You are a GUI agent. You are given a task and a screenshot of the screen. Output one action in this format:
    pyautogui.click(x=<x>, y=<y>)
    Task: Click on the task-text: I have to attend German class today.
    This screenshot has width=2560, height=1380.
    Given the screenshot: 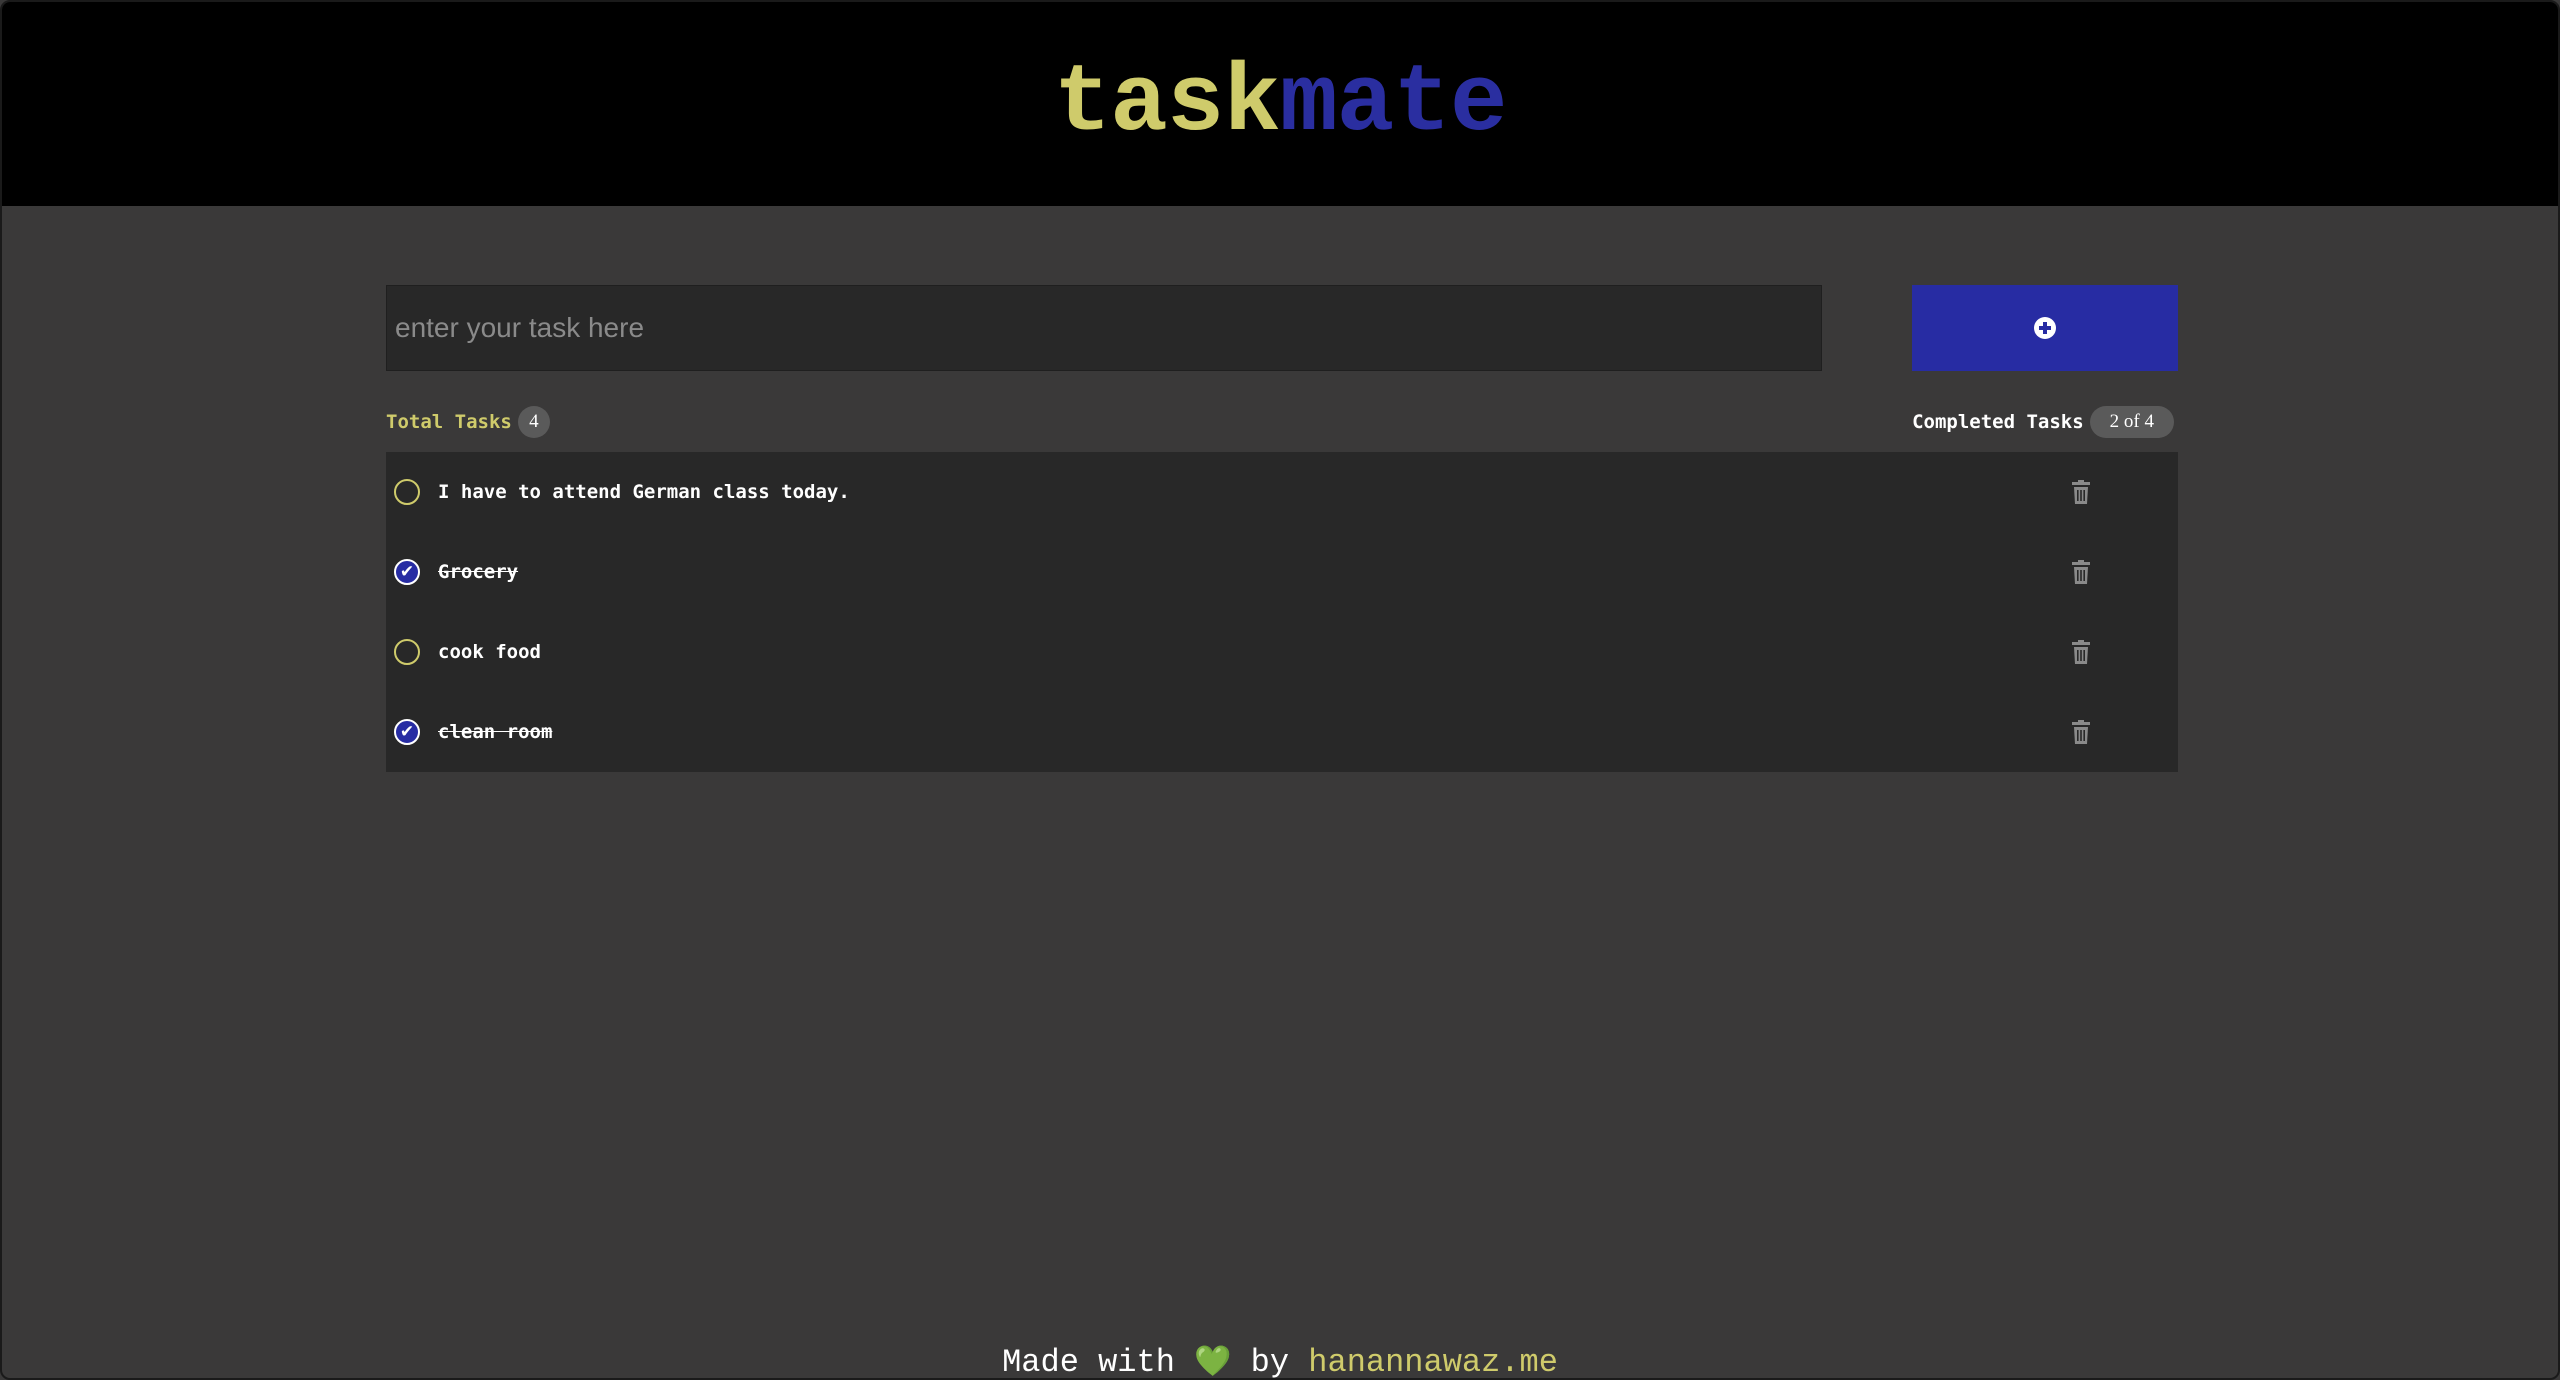 What is the action you would take?
    pyautogui.click(x=644, y=492)
    